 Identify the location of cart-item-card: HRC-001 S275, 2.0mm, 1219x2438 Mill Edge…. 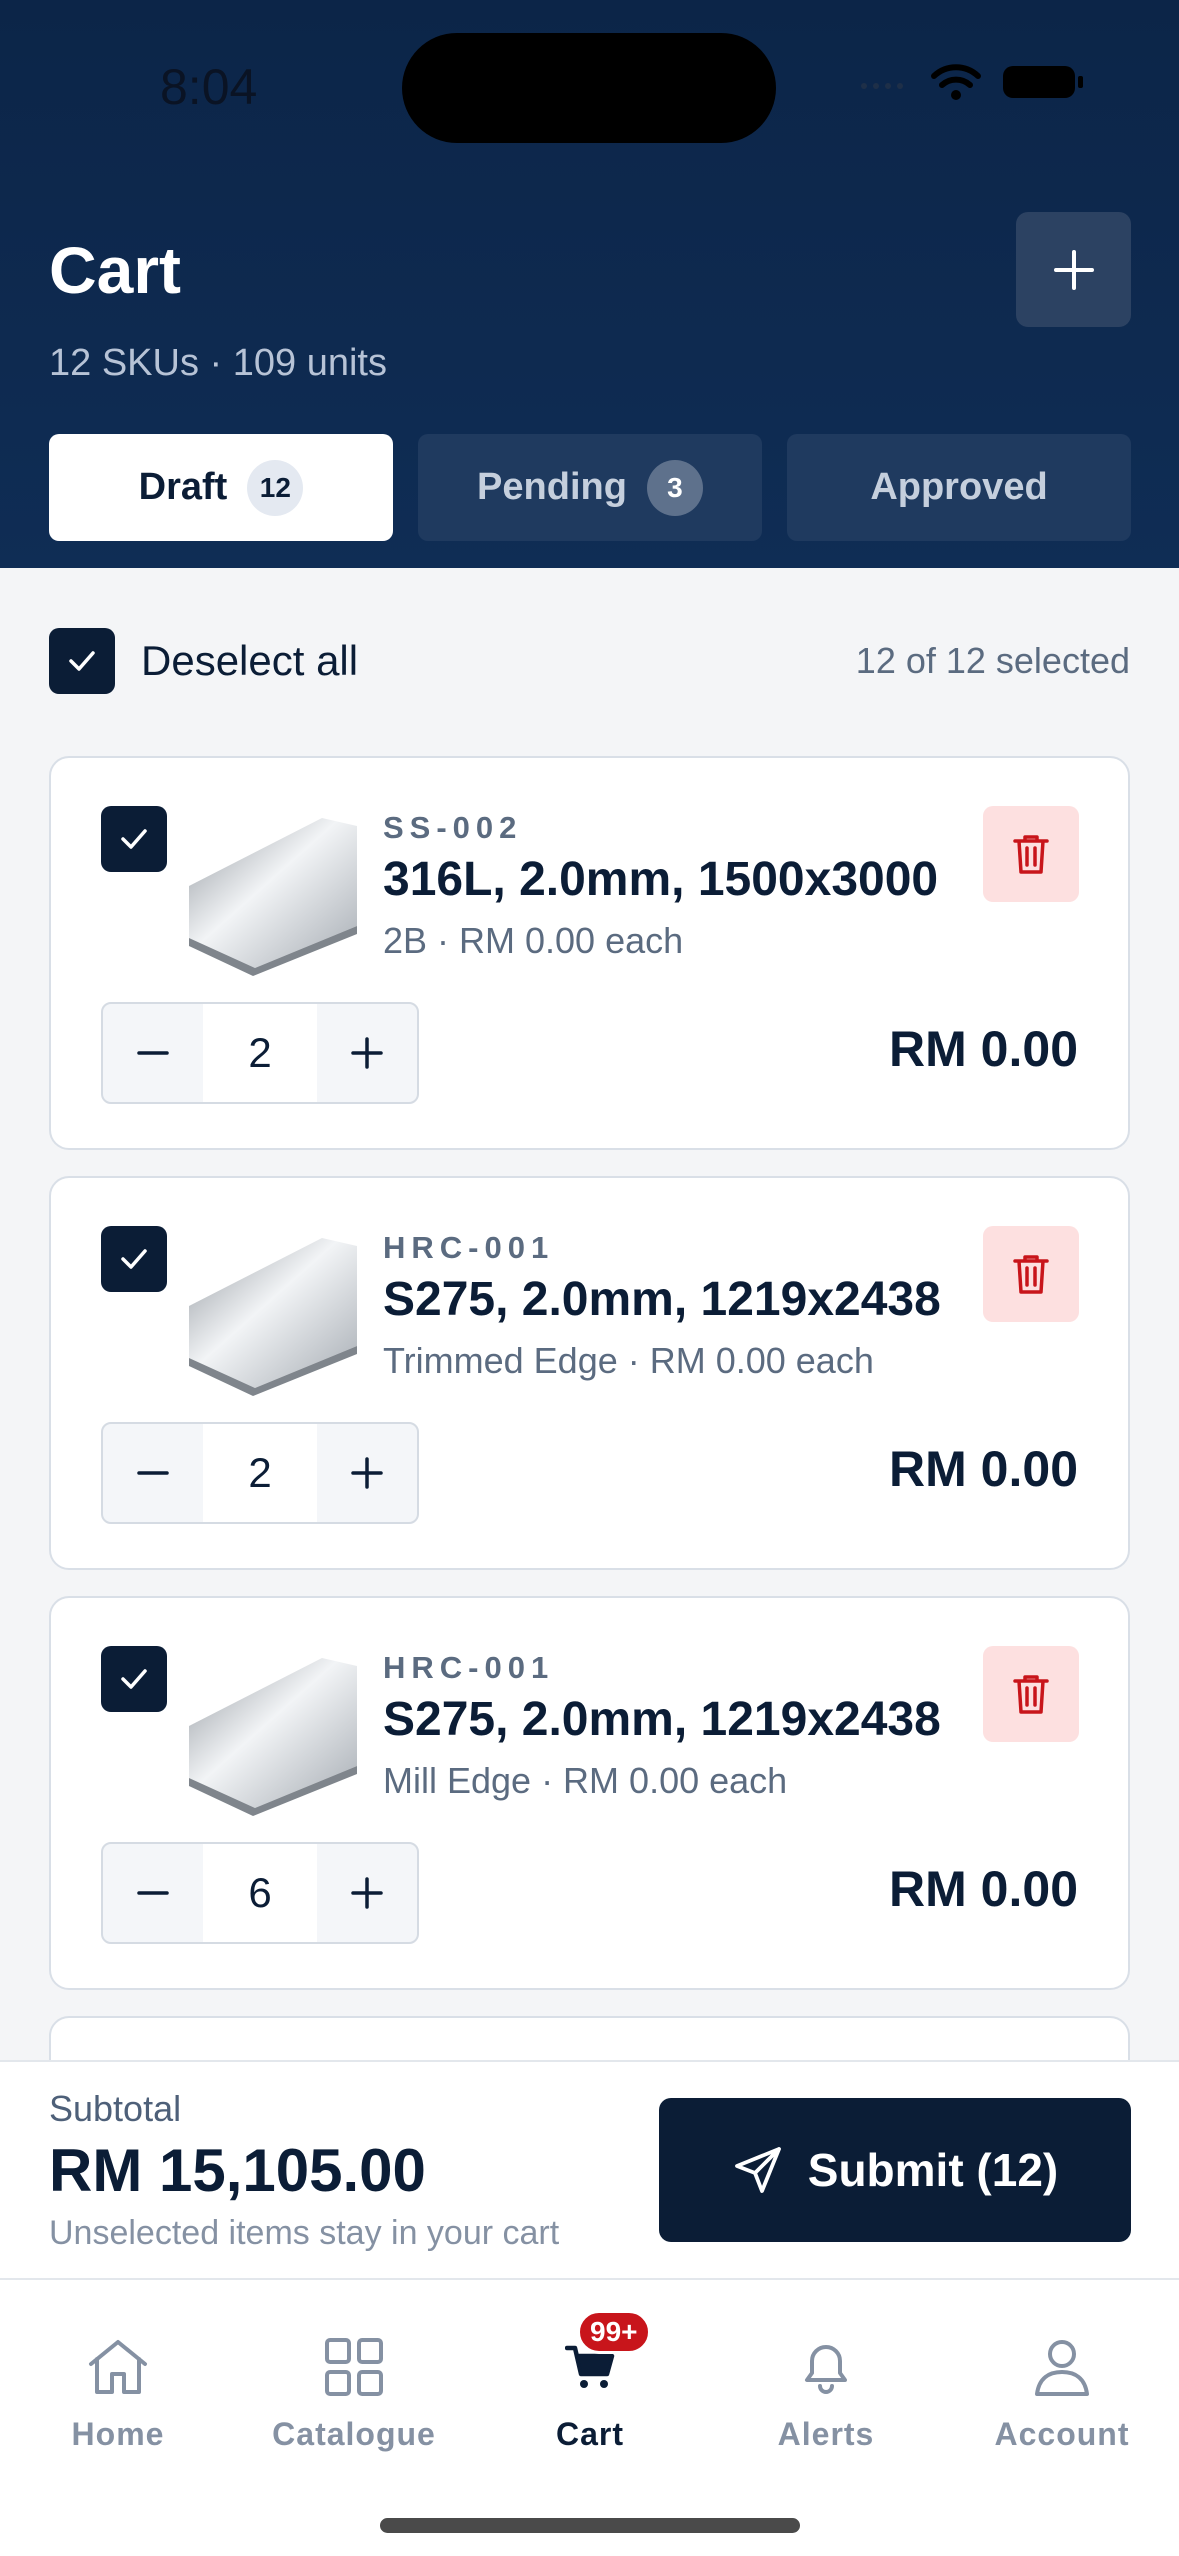
(589, 1793).